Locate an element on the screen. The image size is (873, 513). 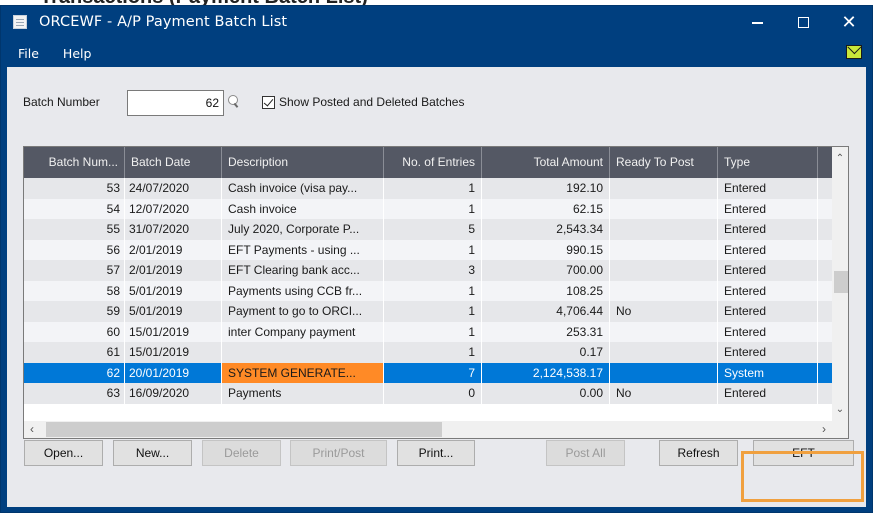
table-row: 63 16/09/2020 Payments 0 0.00 No Entered is located at coordinates (429, 393).